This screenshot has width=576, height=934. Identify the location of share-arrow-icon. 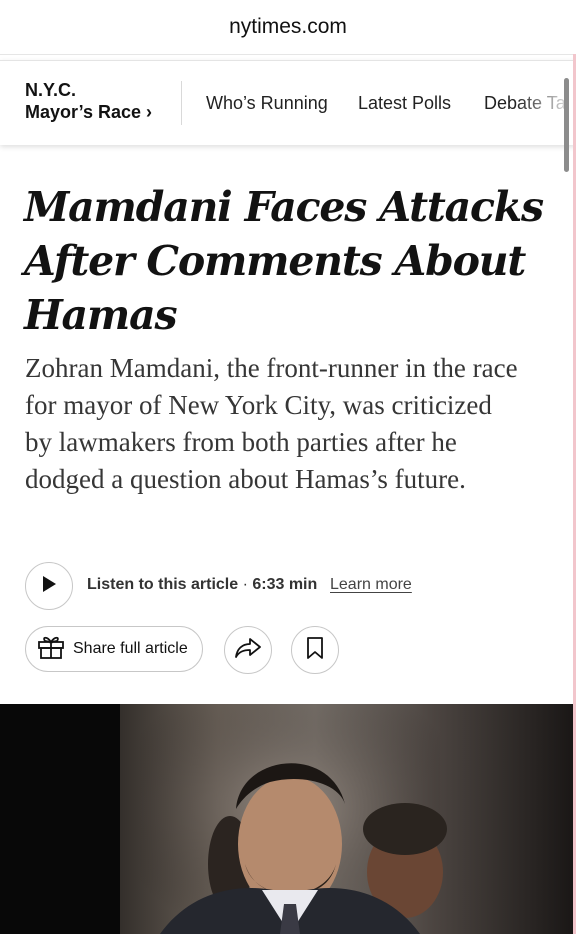
(248, 650).